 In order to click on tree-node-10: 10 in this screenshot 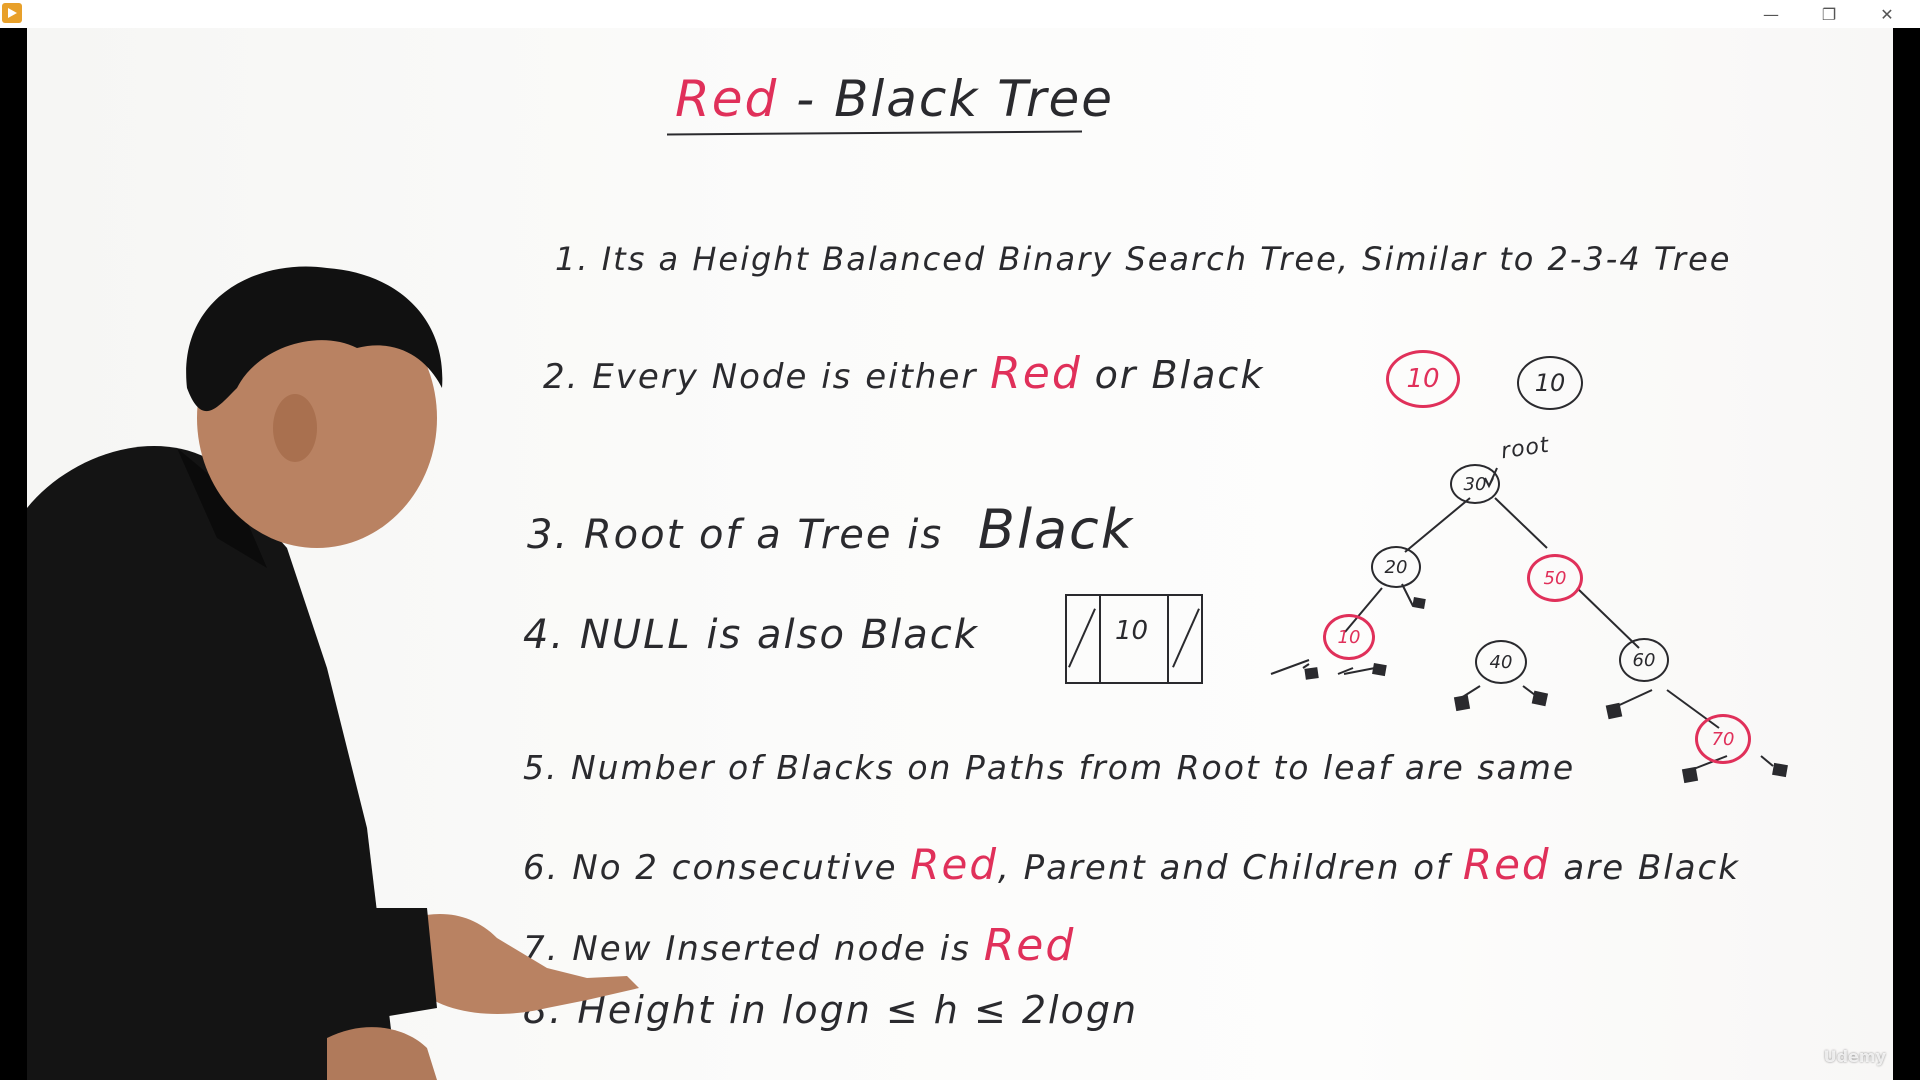, I will do `click(1349, 637)`.